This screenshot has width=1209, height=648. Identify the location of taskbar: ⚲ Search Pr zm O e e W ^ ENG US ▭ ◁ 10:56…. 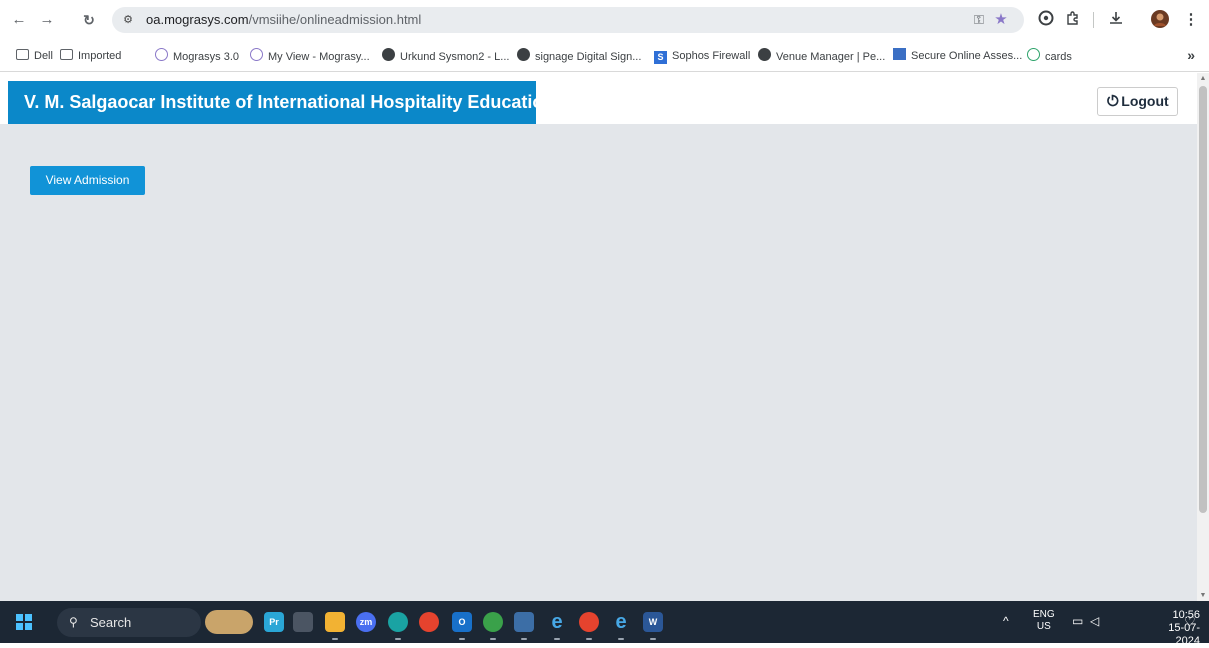
(604, 624).